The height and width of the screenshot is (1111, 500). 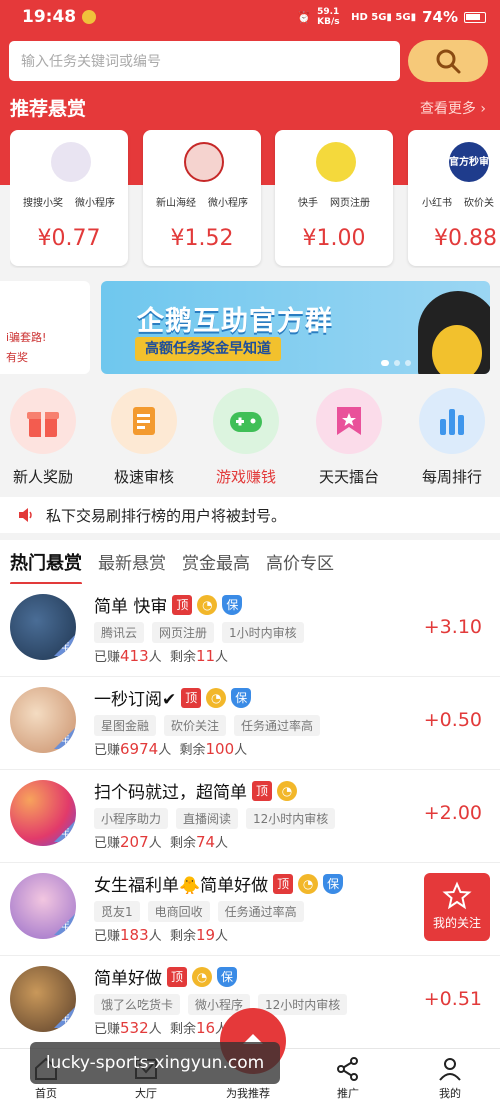 What do you see at coordinates (183, 632) in the screenshot?
I see `task-tag: 网页注册` at bounding box center [183, 632].